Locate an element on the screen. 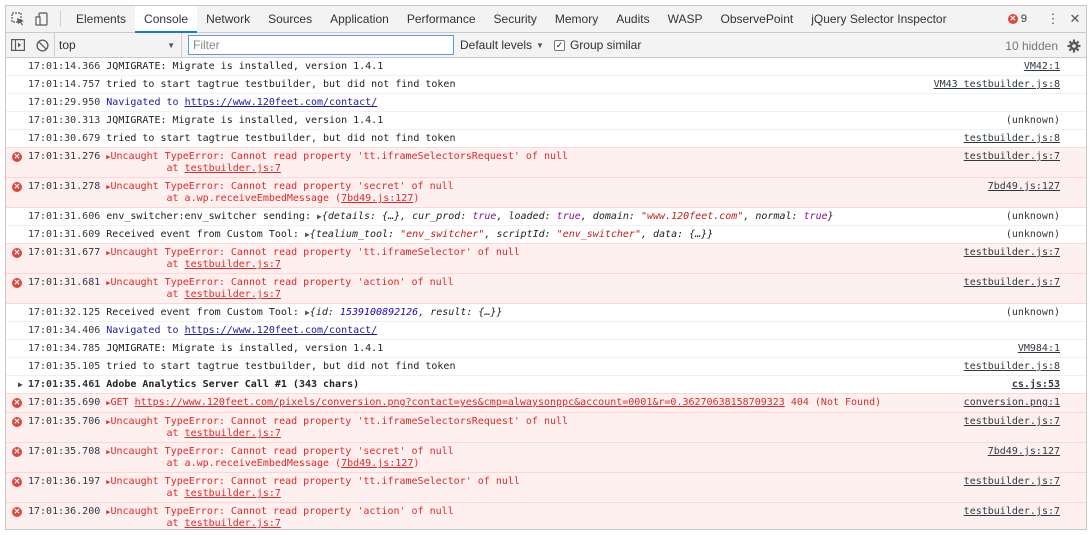  stack-line: at testbuilder.js:7 is located at coordinates (154, 433).